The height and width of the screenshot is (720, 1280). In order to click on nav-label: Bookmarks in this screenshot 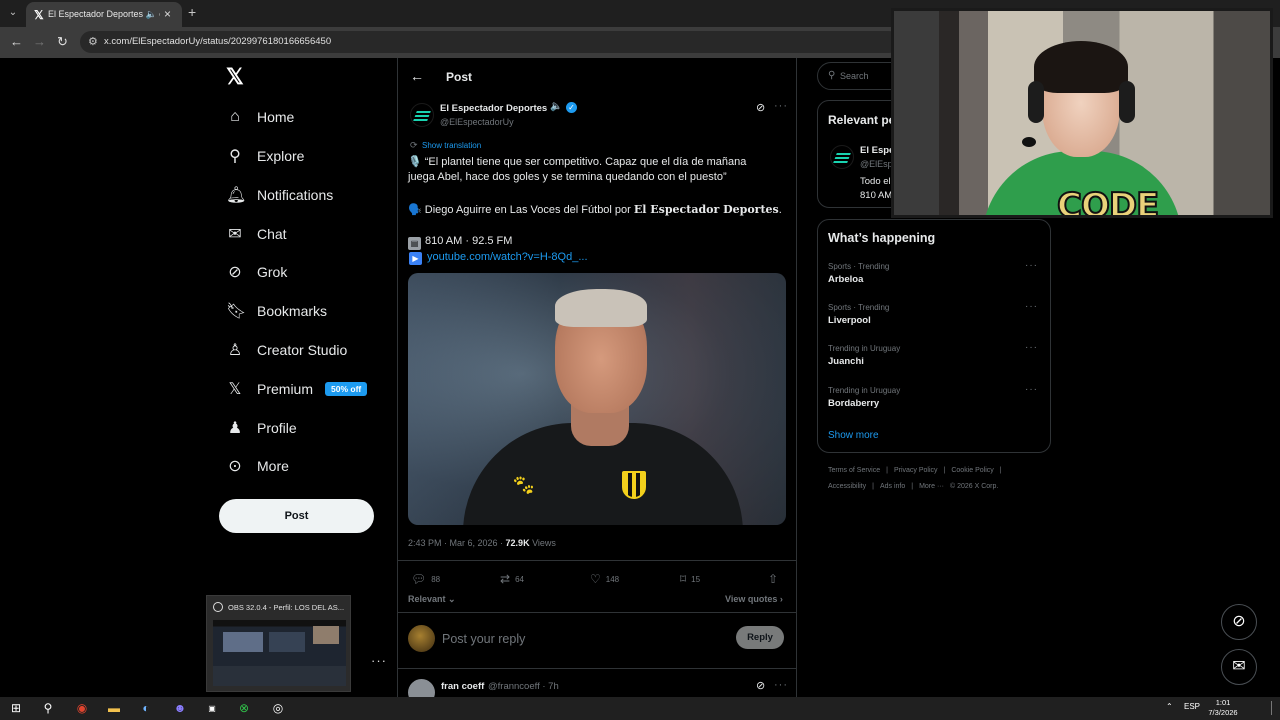, I will do `click(292, 311)`.